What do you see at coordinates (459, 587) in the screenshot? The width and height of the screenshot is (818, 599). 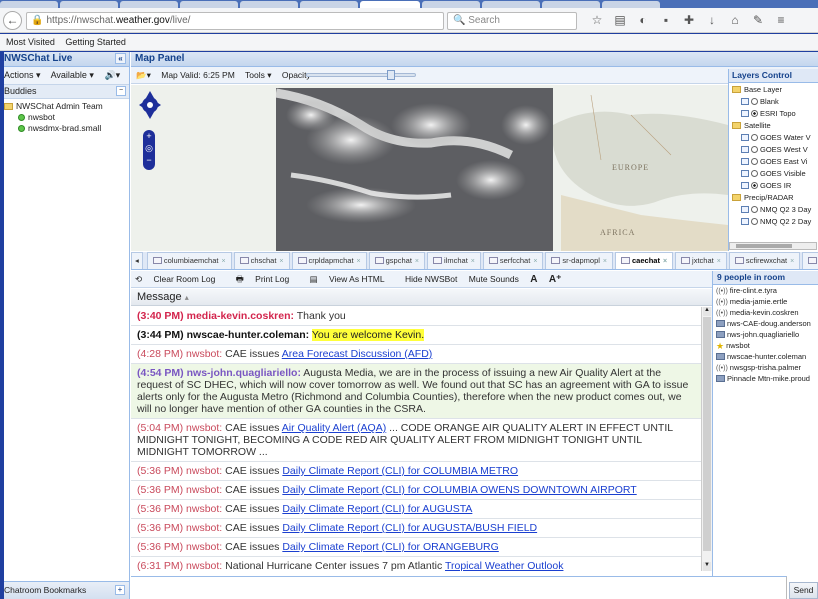 I see `message-input` at bounding box center [459, 587].